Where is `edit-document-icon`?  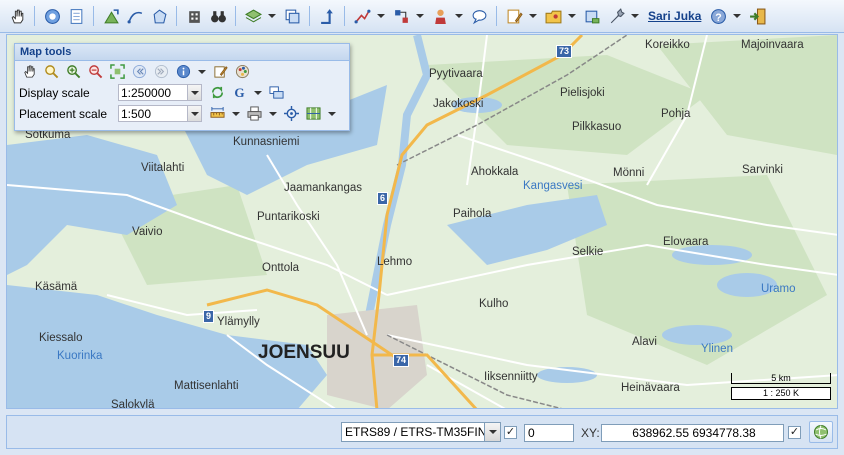 edit-document-icon is located at coordinates (514, 16).